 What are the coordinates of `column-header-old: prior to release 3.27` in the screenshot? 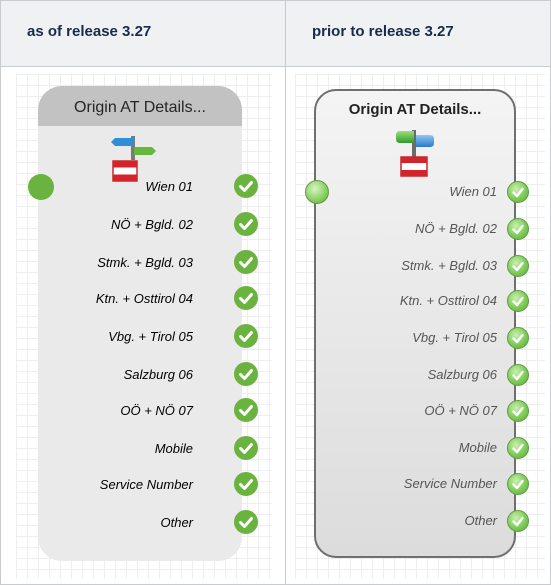 It's located at (418, 33).